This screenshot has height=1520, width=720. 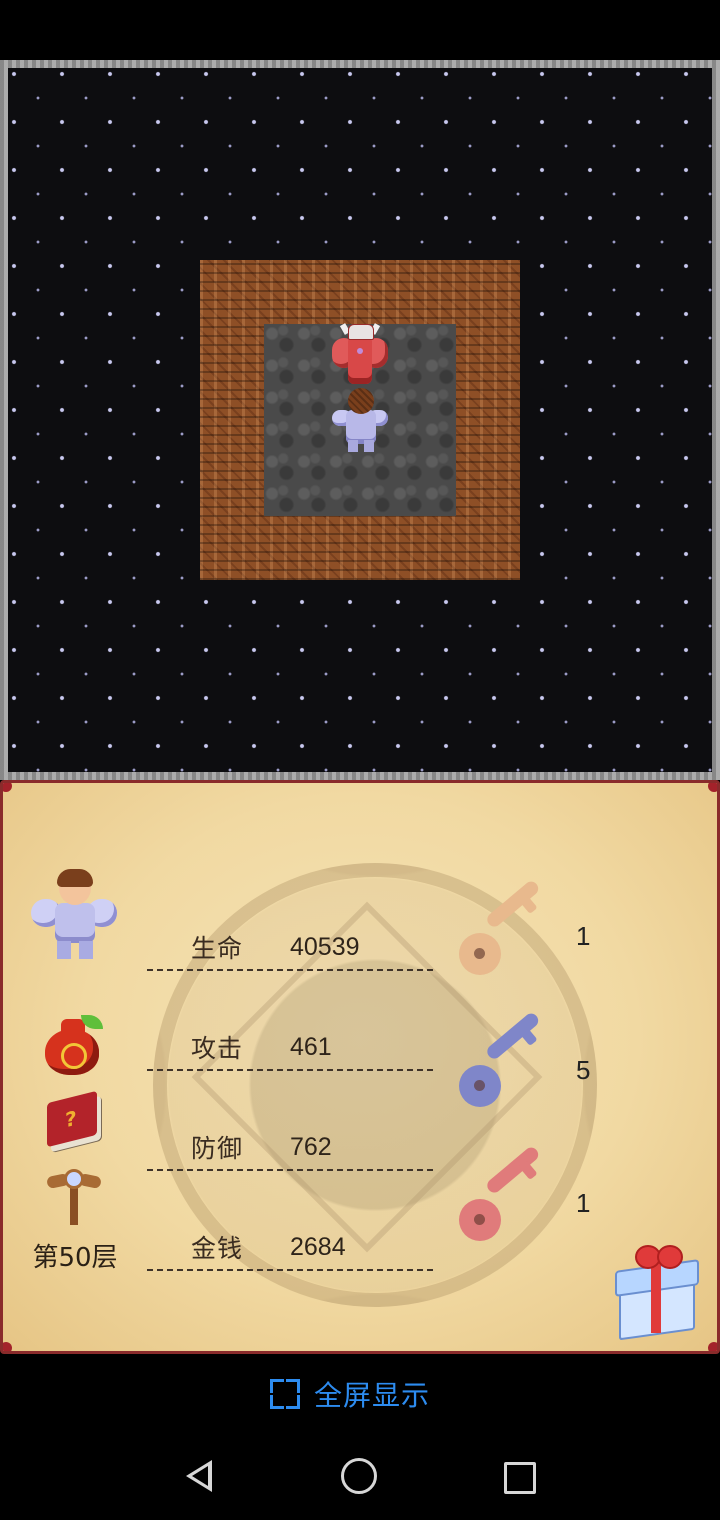 I want to click on floor-fly-staff-icon, so click(x=74, y=1198).